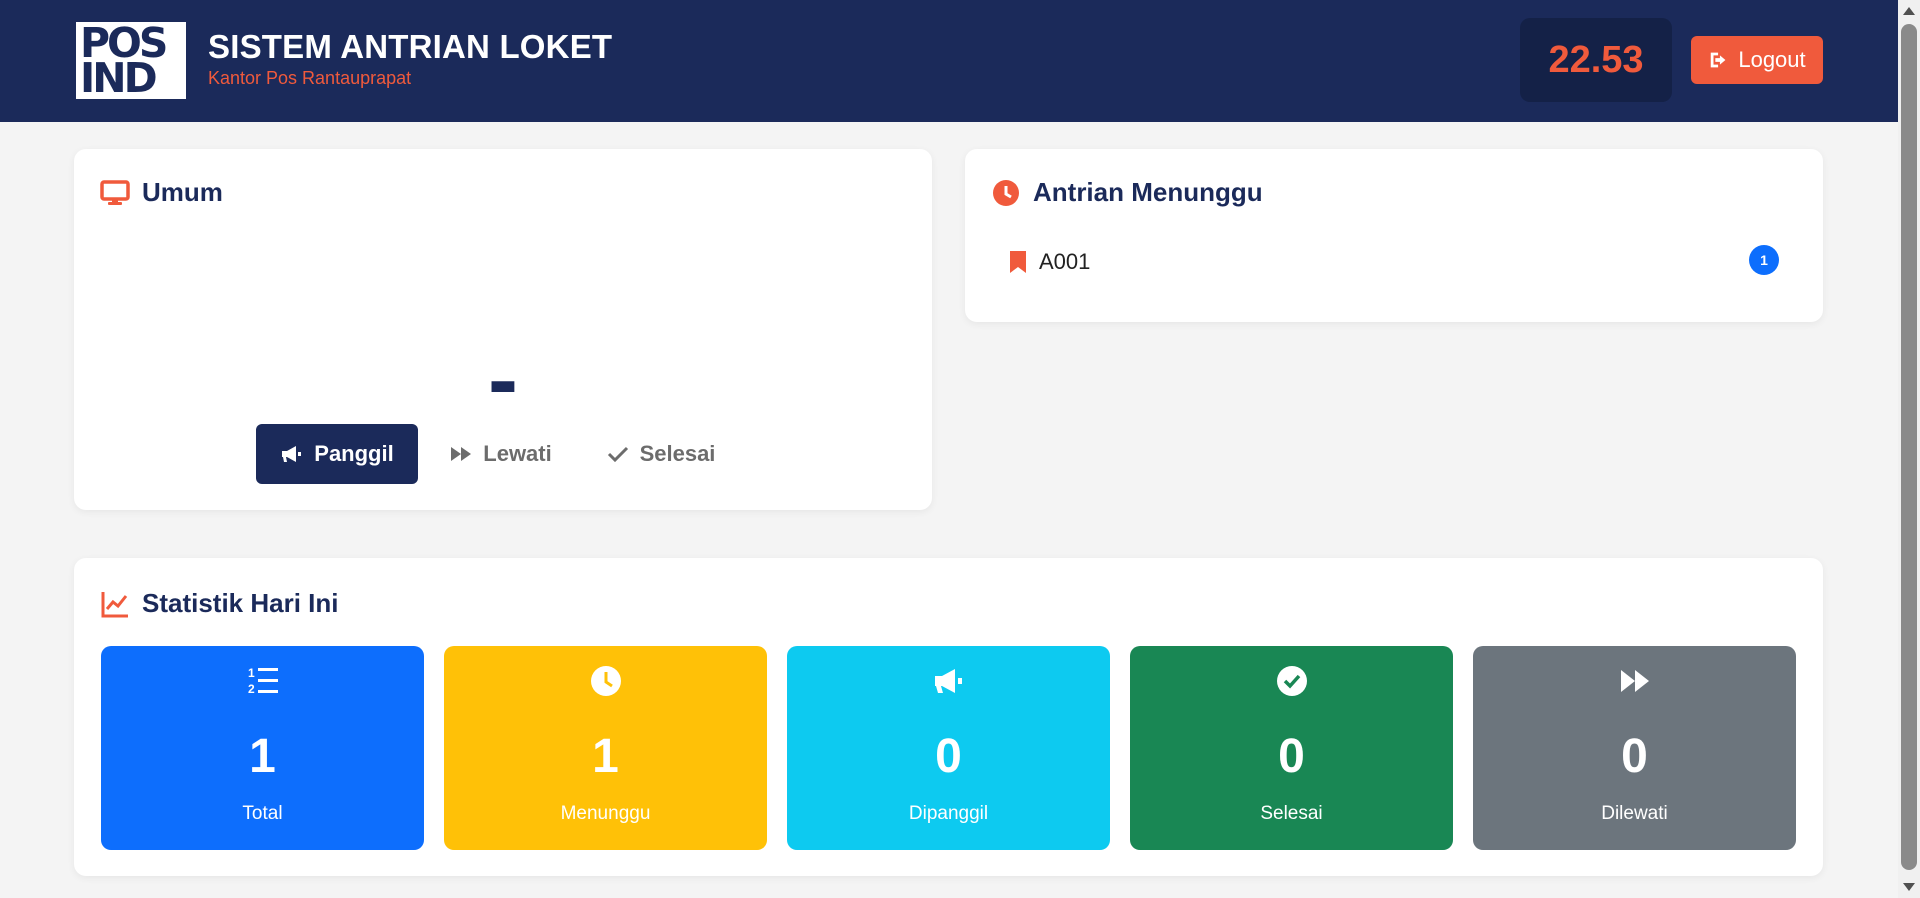 This screenshot has width=1920, height=898. What do you see at coordinates (1764, 260) in the screenshot?
I see `queue-position-badge: 1` at bounding box center [1764, 260].